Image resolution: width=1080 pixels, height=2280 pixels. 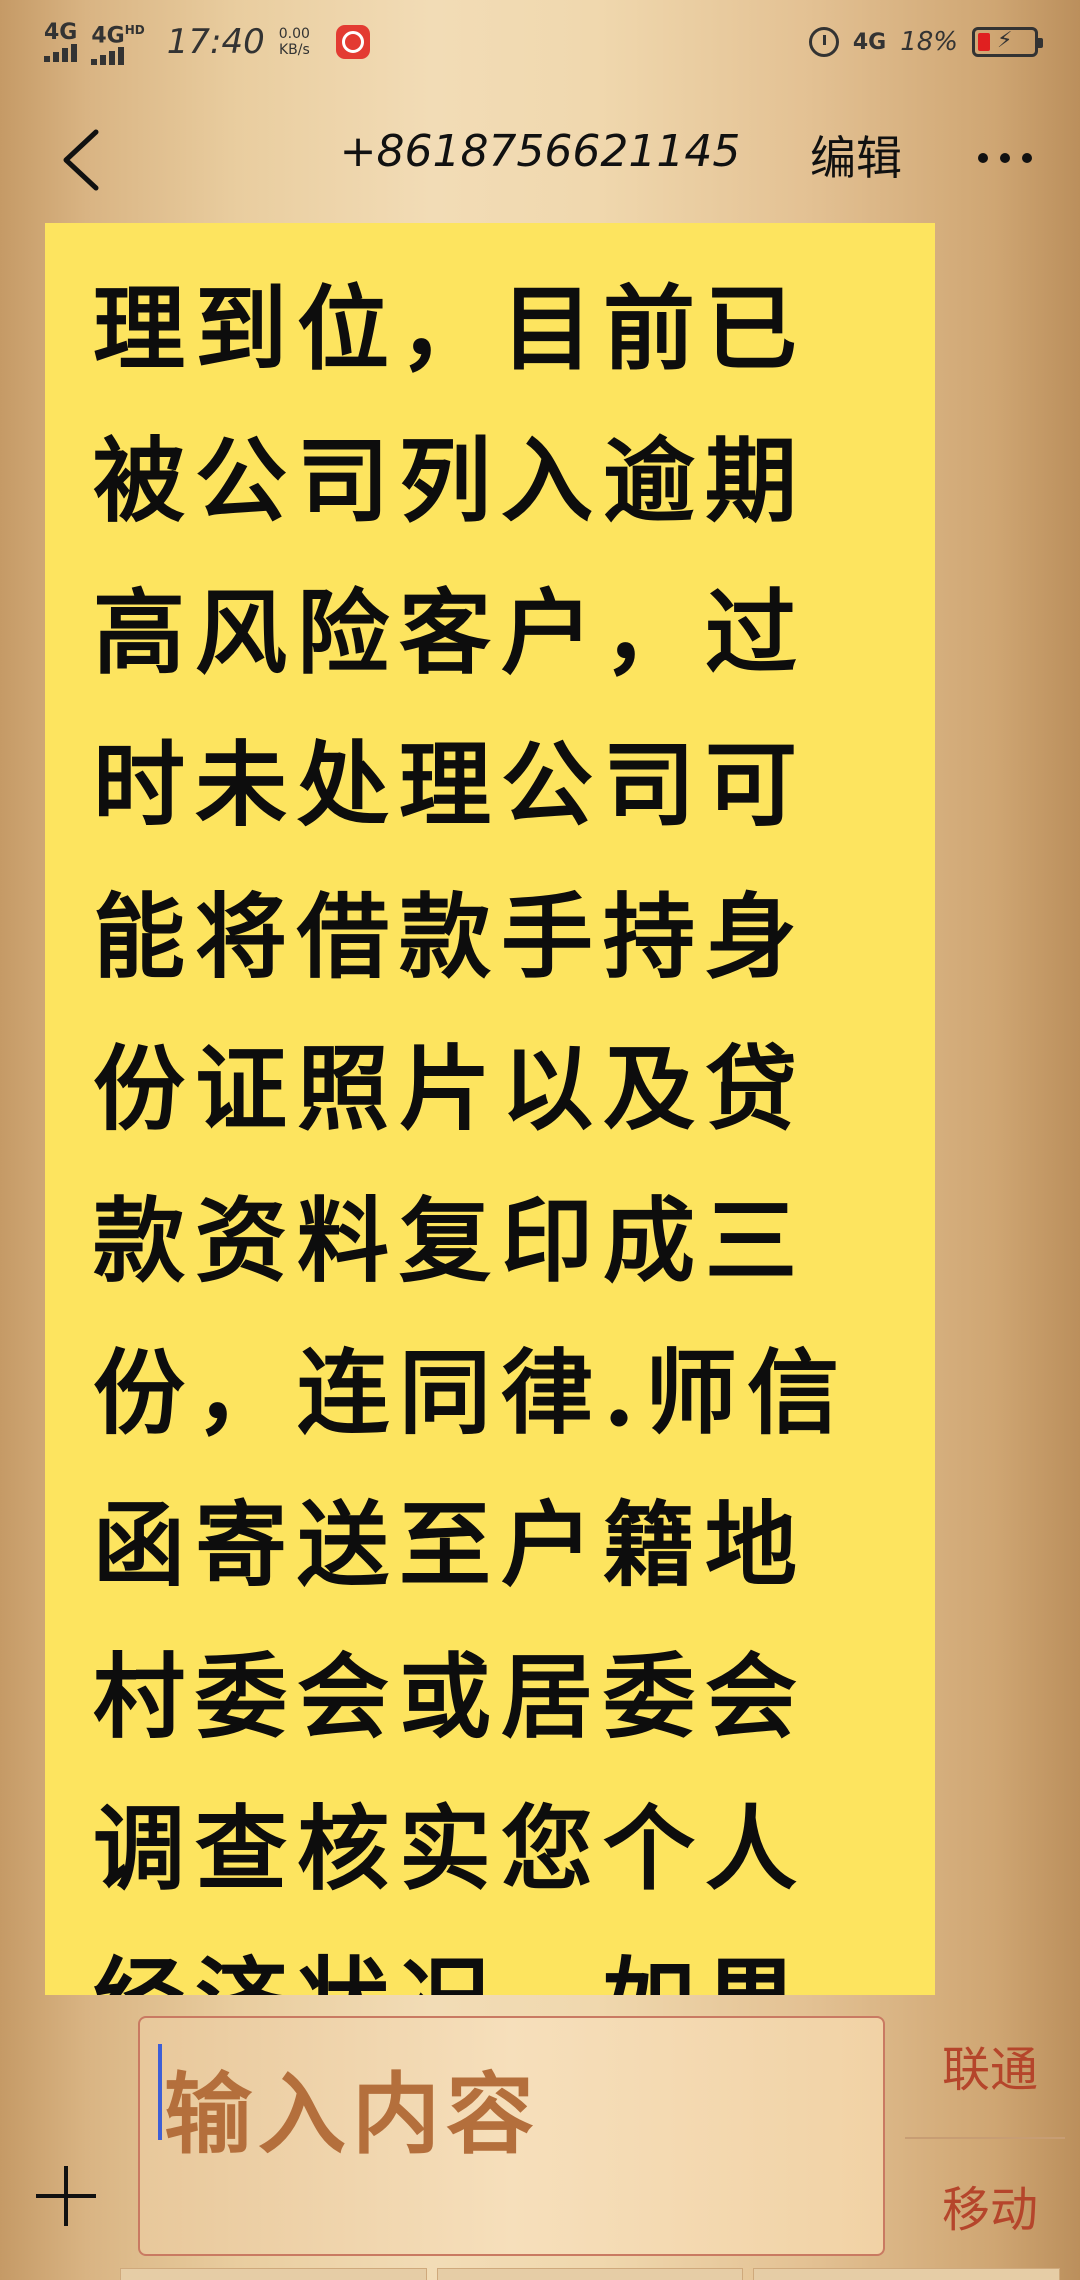 I want to click on message-line: 高风险客户，过, so click(x=450, y=633).